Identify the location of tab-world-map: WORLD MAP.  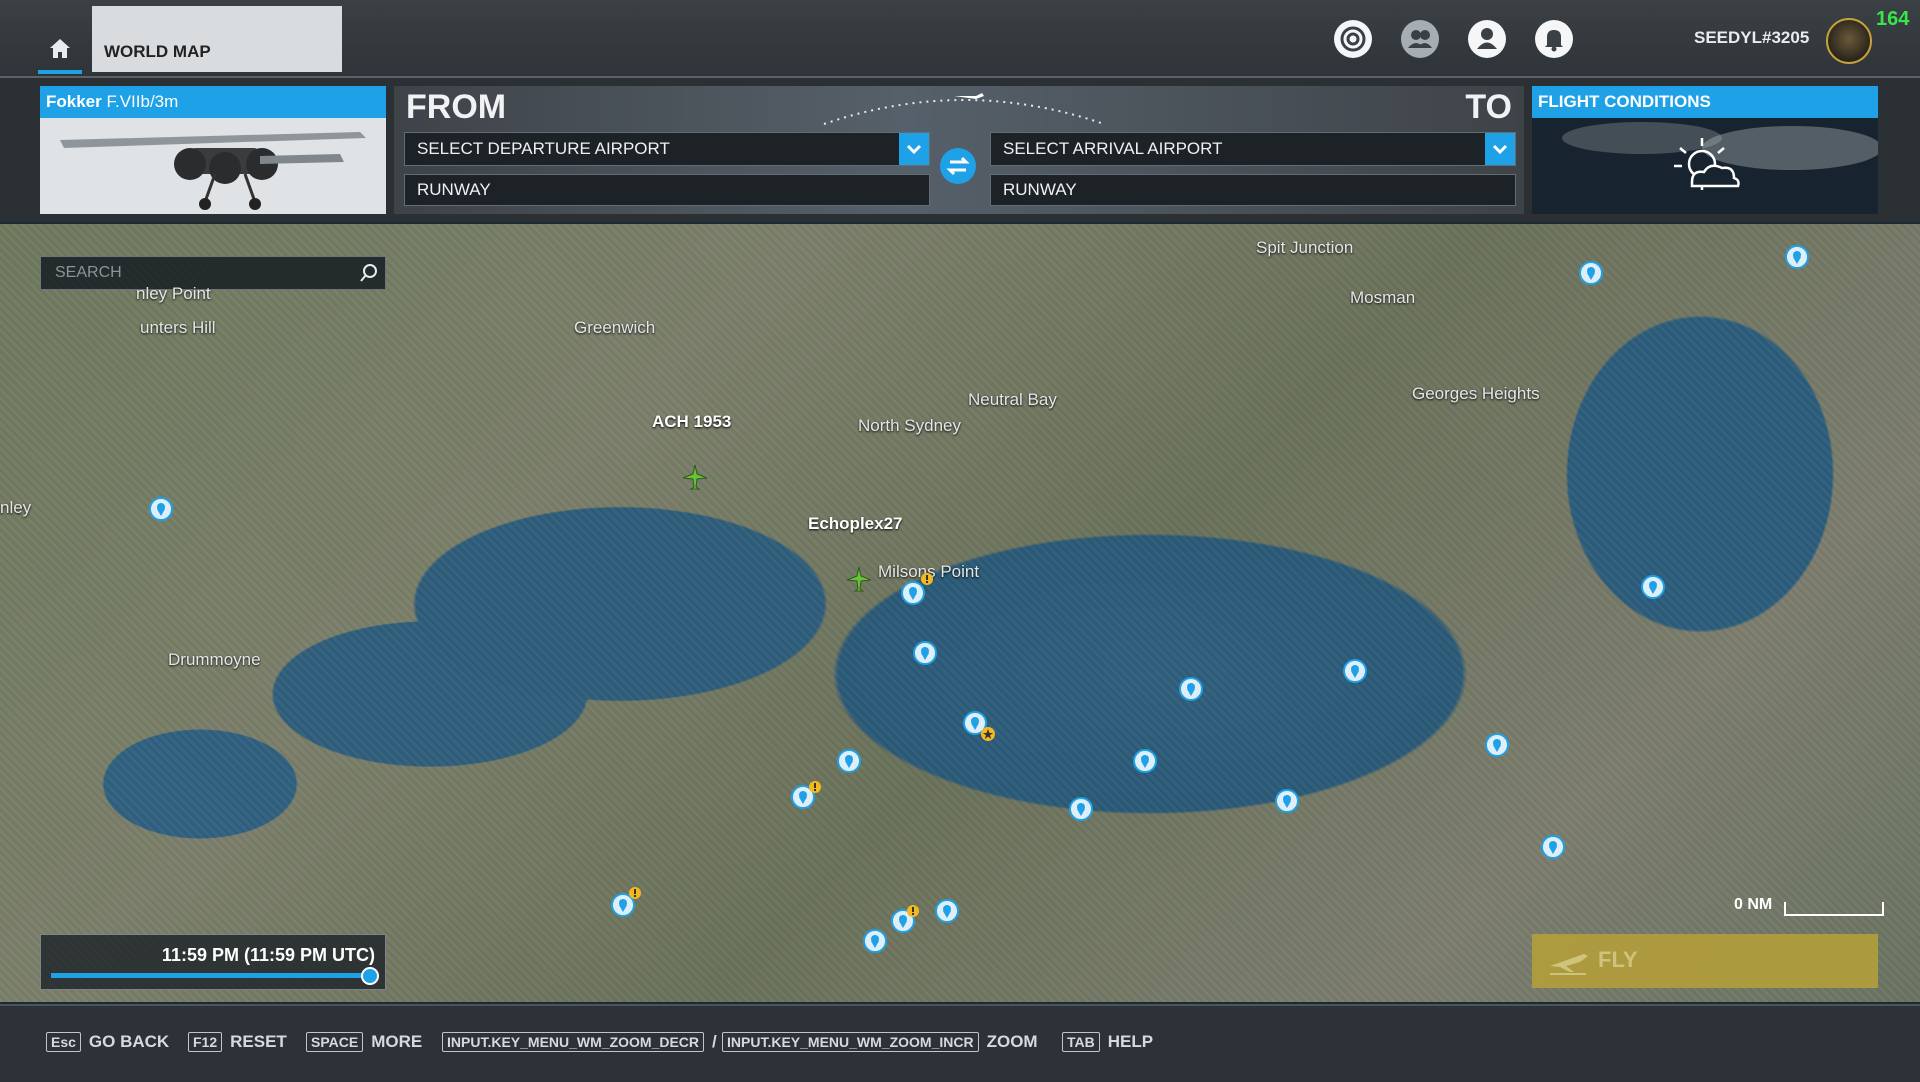
(217, 39).